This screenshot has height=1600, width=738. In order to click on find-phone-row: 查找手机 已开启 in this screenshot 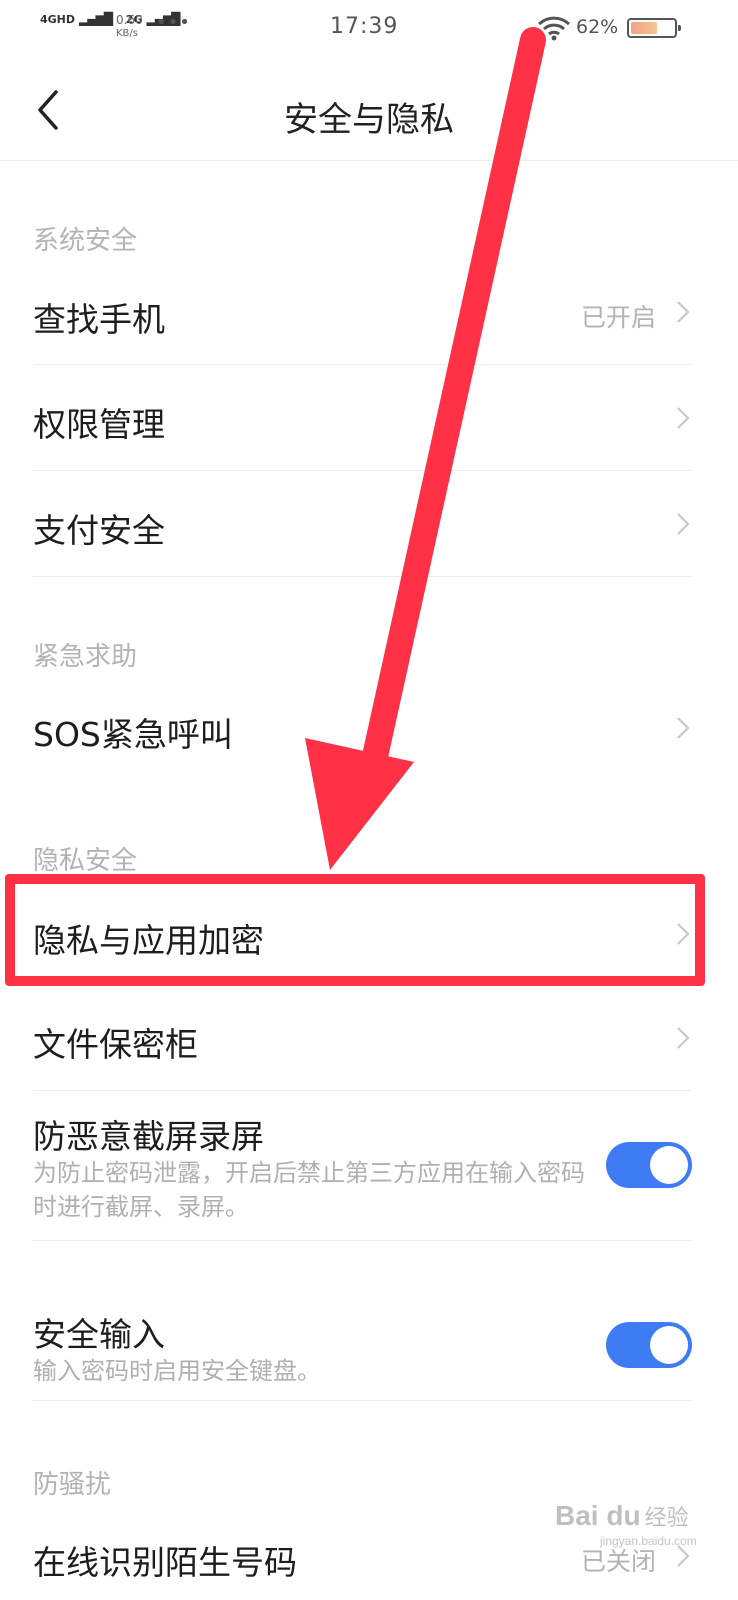, I will do `click(369, 312)`.